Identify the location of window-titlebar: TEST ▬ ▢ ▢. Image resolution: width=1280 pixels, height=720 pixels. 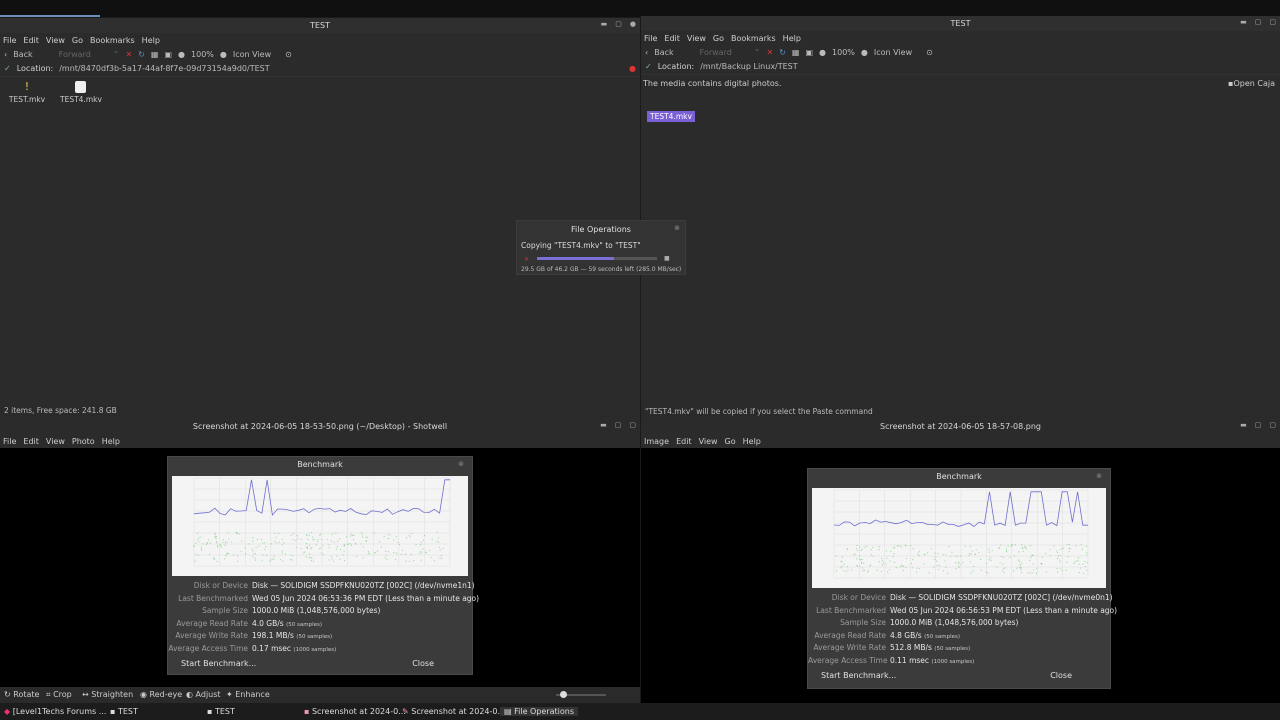
(960, 23).